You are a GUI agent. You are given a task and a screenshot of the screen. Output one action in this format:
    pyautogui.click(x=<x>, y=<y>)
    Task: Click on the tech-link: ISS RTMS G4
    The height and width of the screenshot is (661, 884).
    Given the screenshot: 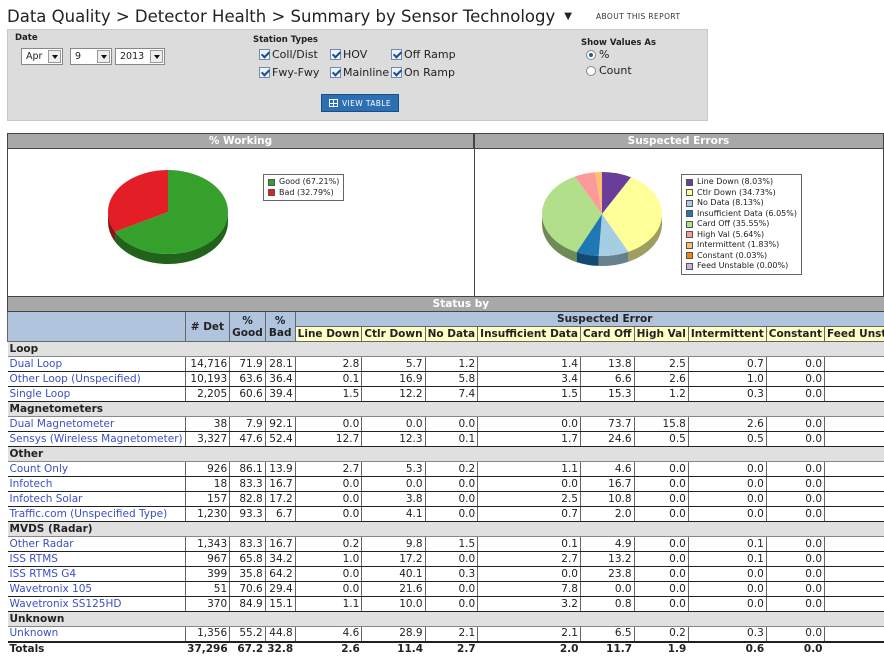 What is the action you would take?
    pyautogui.click(x=43, y=574)
    